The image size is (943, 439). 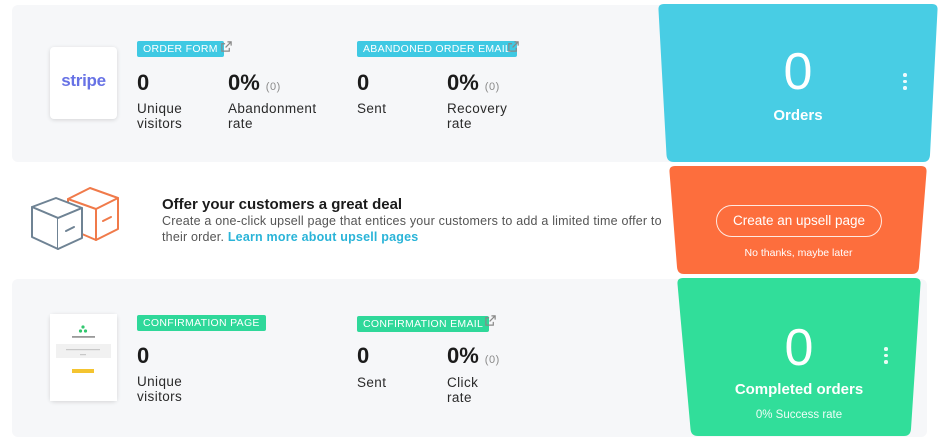 I want to click on learn-more-link: Learn more about upsell pages, so click(x=323, y=237).